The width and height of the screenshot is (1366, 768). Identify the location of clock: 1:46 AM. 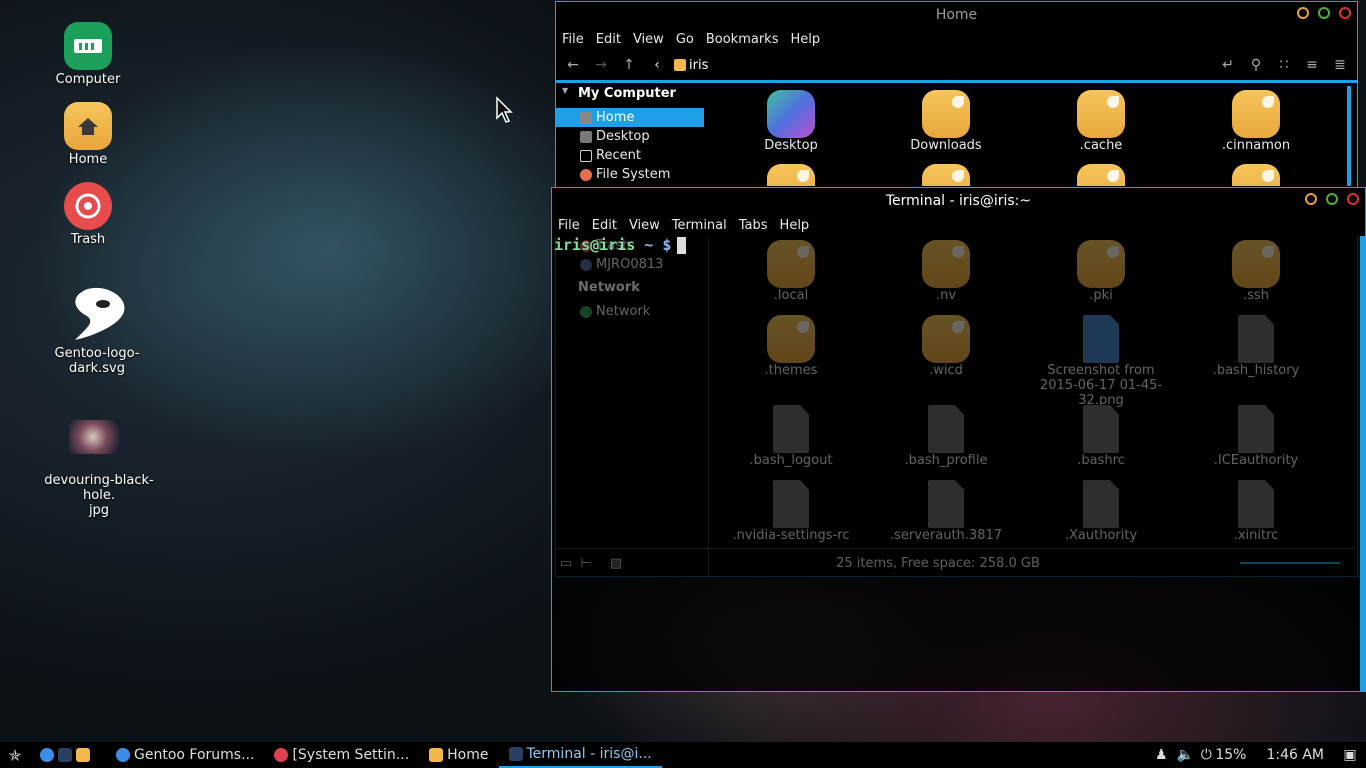
(1295, 755).